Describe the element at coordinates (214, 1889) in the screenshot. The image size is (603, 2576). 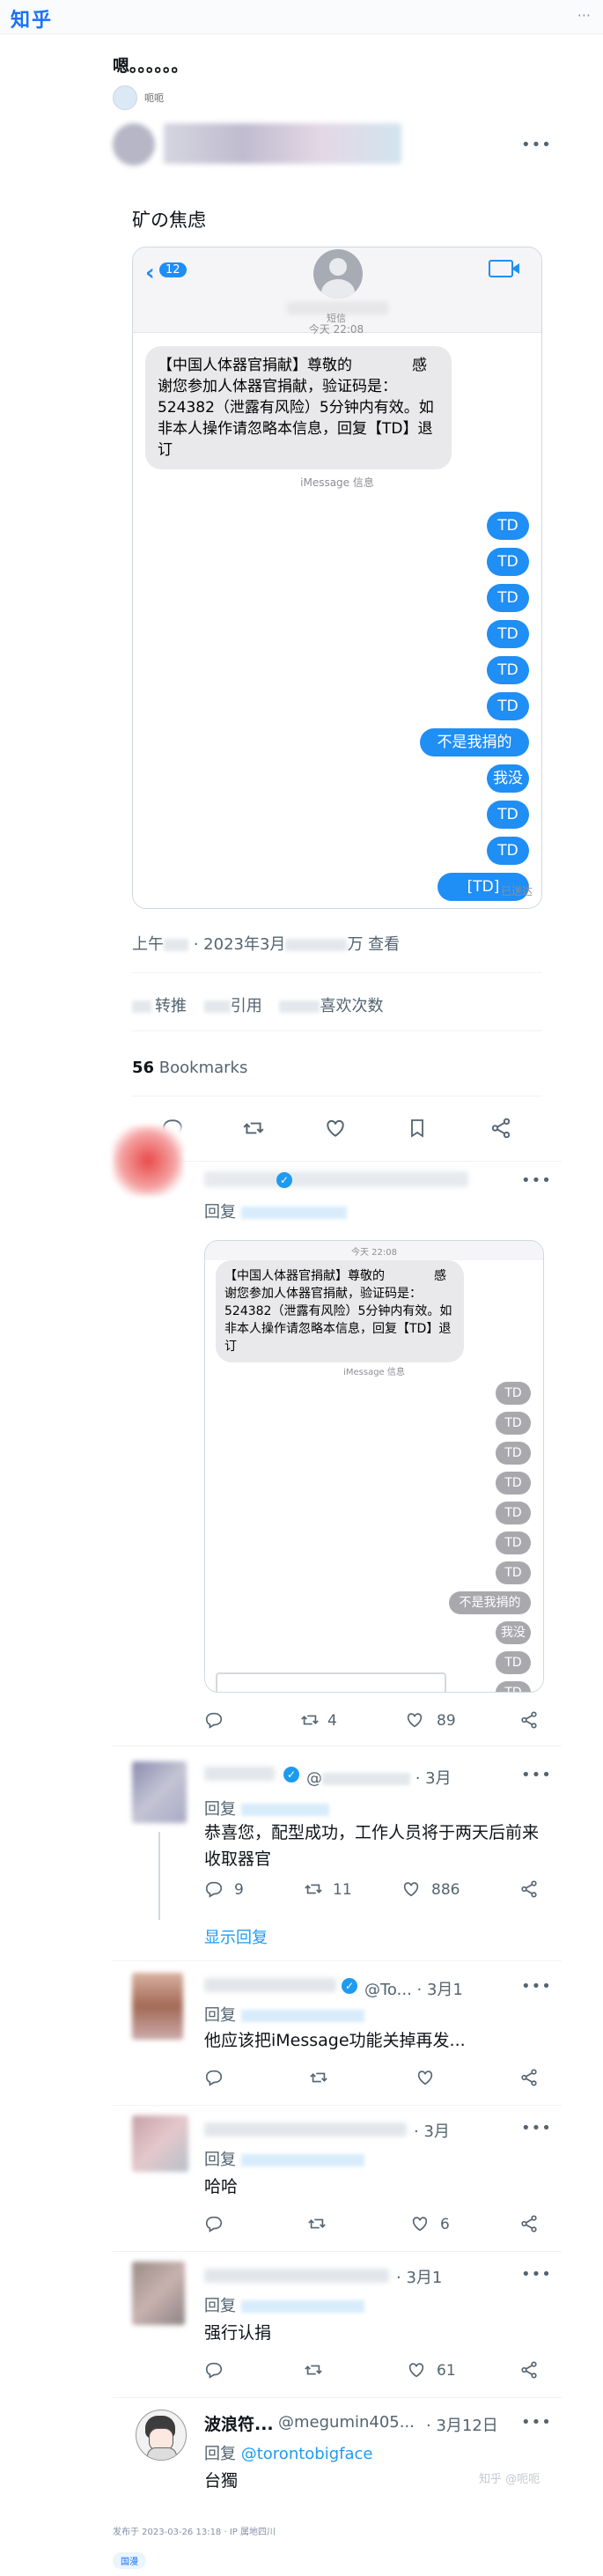
I see `reply2-reply-icon` at that location.